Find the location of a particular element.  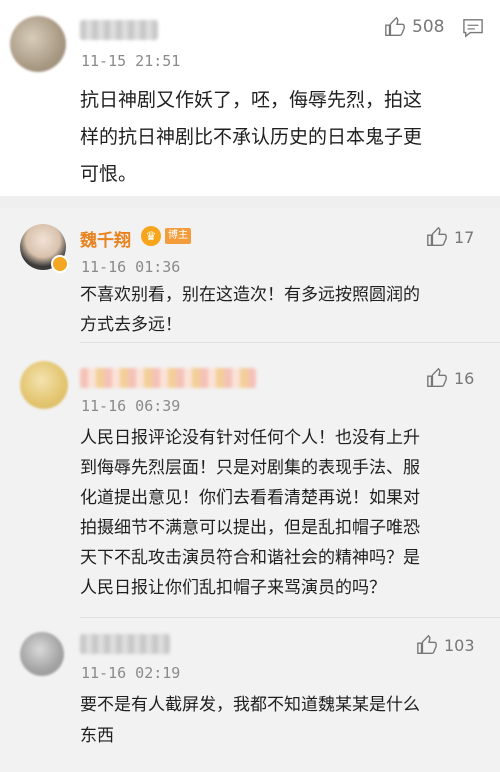

comment-icon is located at coordinates (473, 30).